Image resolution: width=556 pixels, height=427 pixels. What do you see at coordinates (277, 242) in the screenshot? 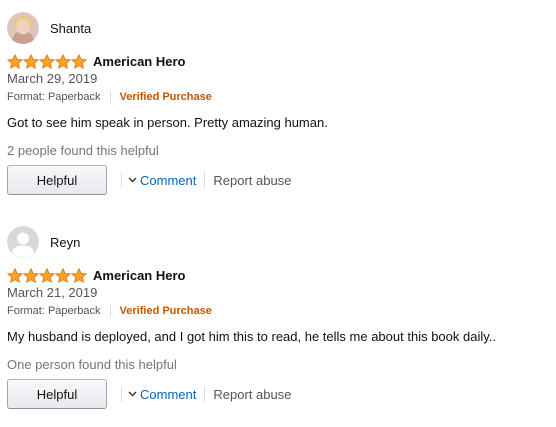
I see `reviewer-profile: Reyn` at bounding box center [277, 242].